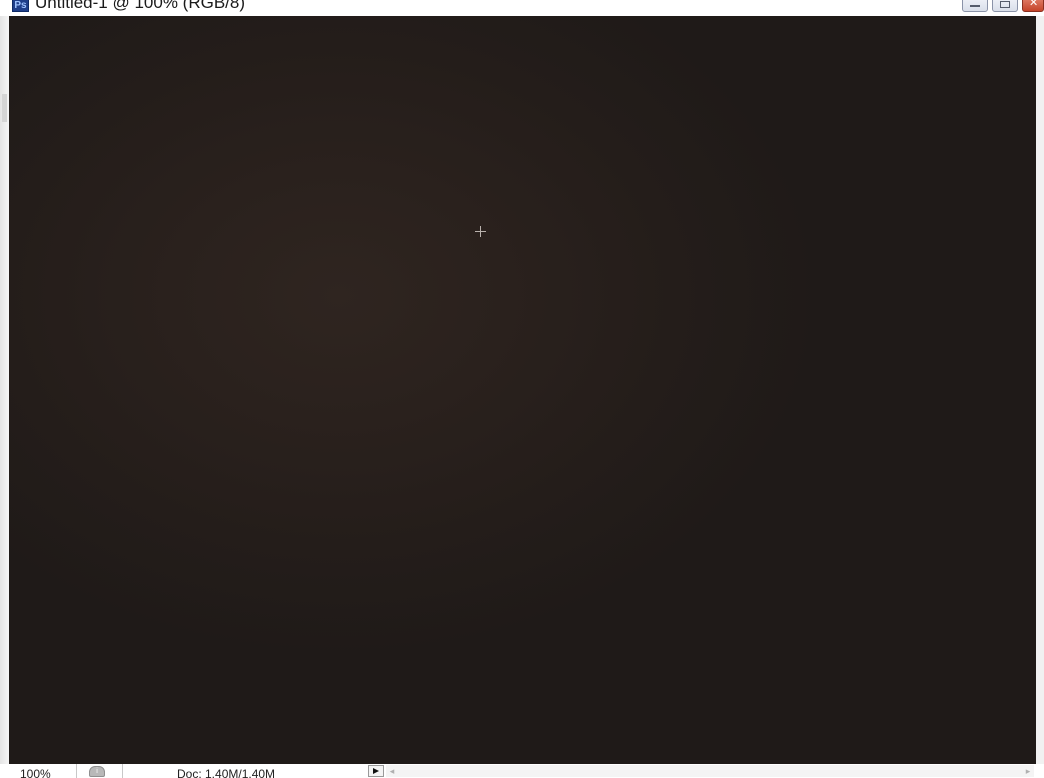 The height and width of the screenshot is (778, 1044). What do you see at coordinates (480, 231) in the screenshot?
I see `crosshair-cursor-icon` at bounding box center [480, 231].